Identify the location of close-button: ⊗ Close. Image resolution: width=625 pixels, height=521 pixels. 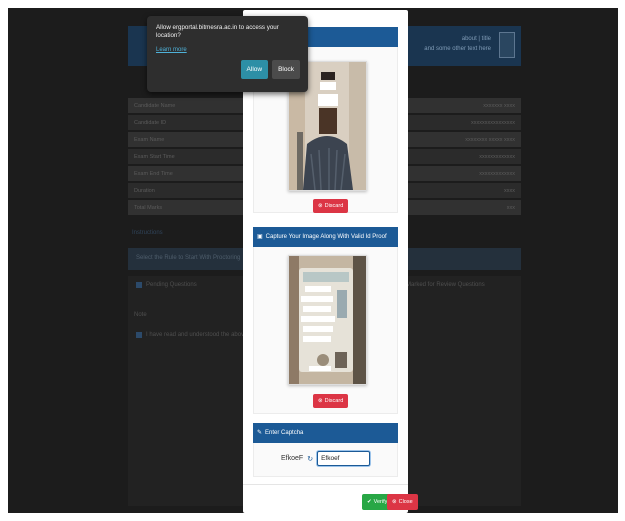
(402, 502).